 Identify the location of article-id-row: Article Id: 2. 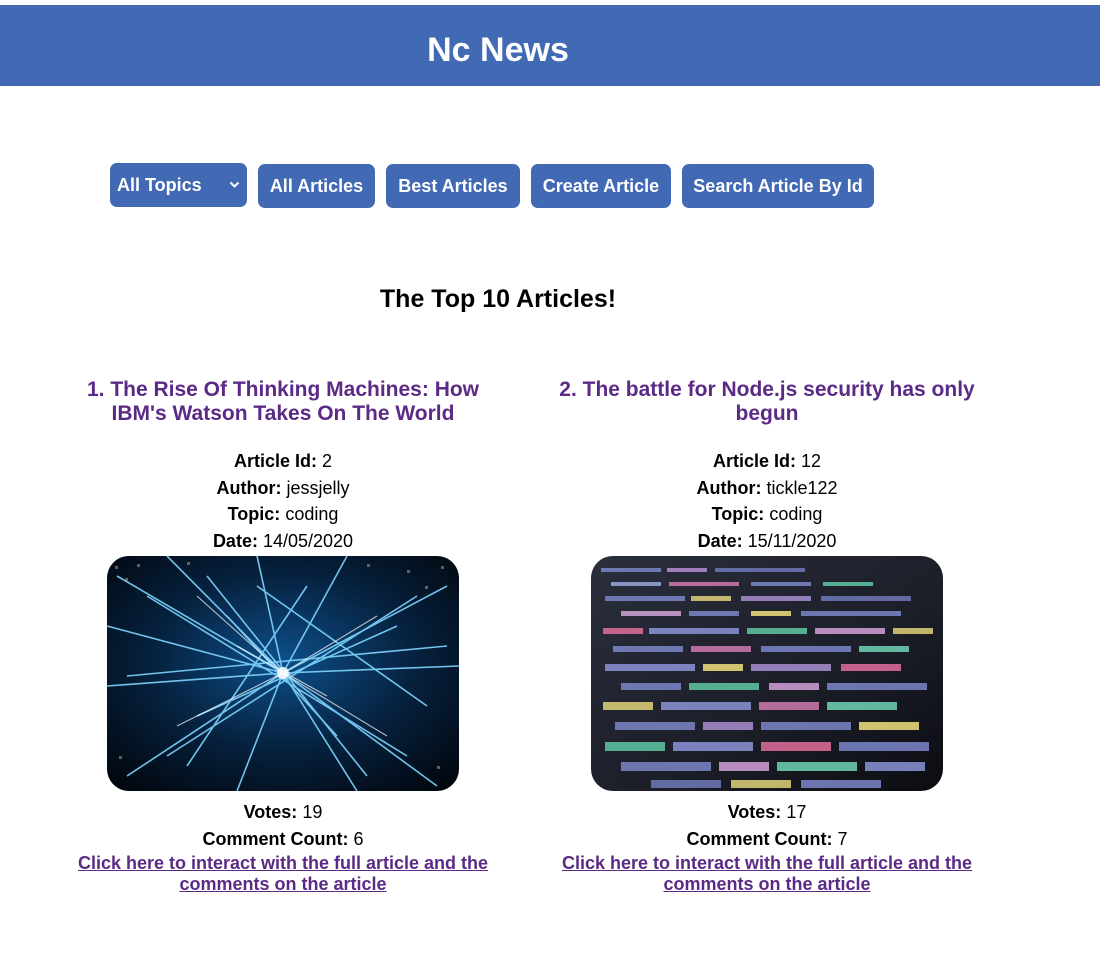
(283, 461).